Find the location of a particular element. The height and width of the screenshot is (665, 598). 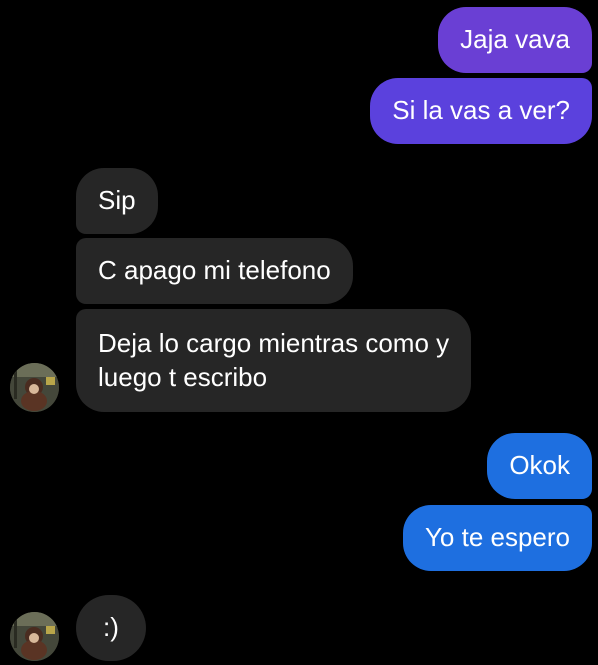

message-text: C apago mi telefono is located at coordinates (214, 270).